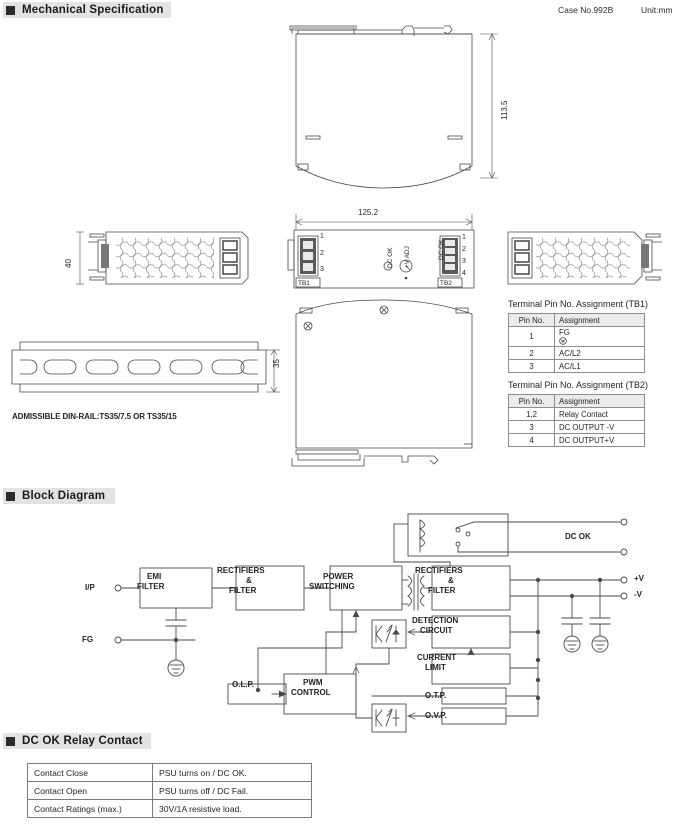 The image size is (700, 825). What do you see at coordinates (243, 590) in the screenshot?
I see `bd-block-rect1-line2: FILTER` at bounding box center [243, 590].